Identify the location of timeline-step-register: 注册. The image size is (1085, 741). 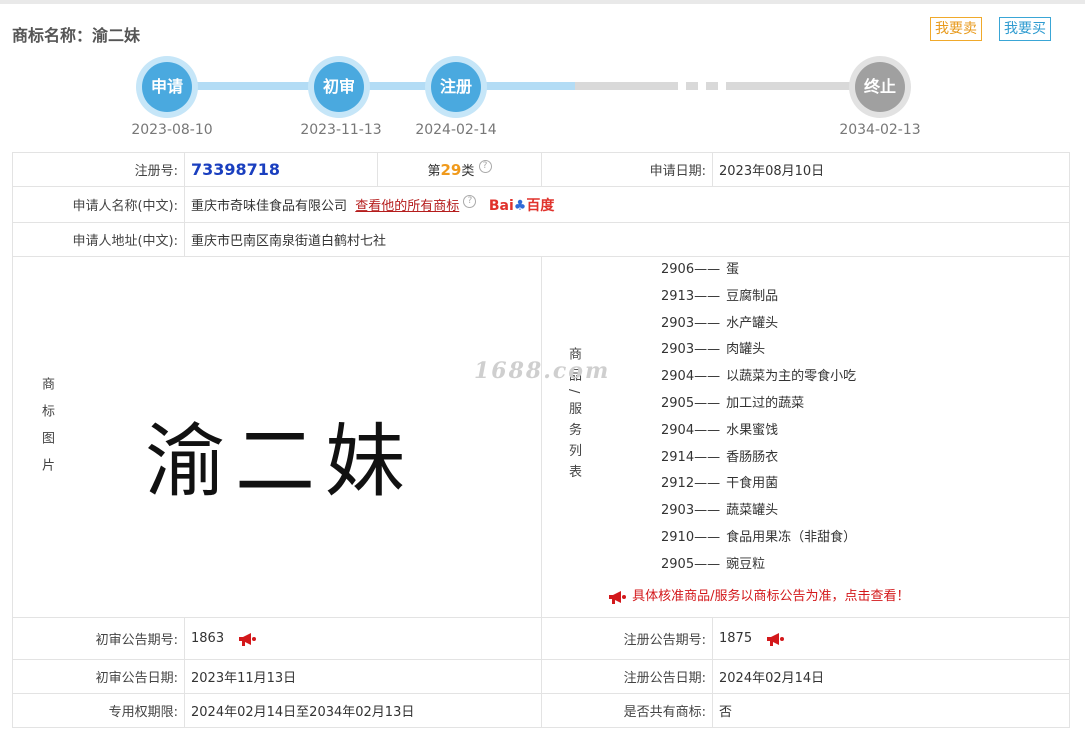
(456, 87).